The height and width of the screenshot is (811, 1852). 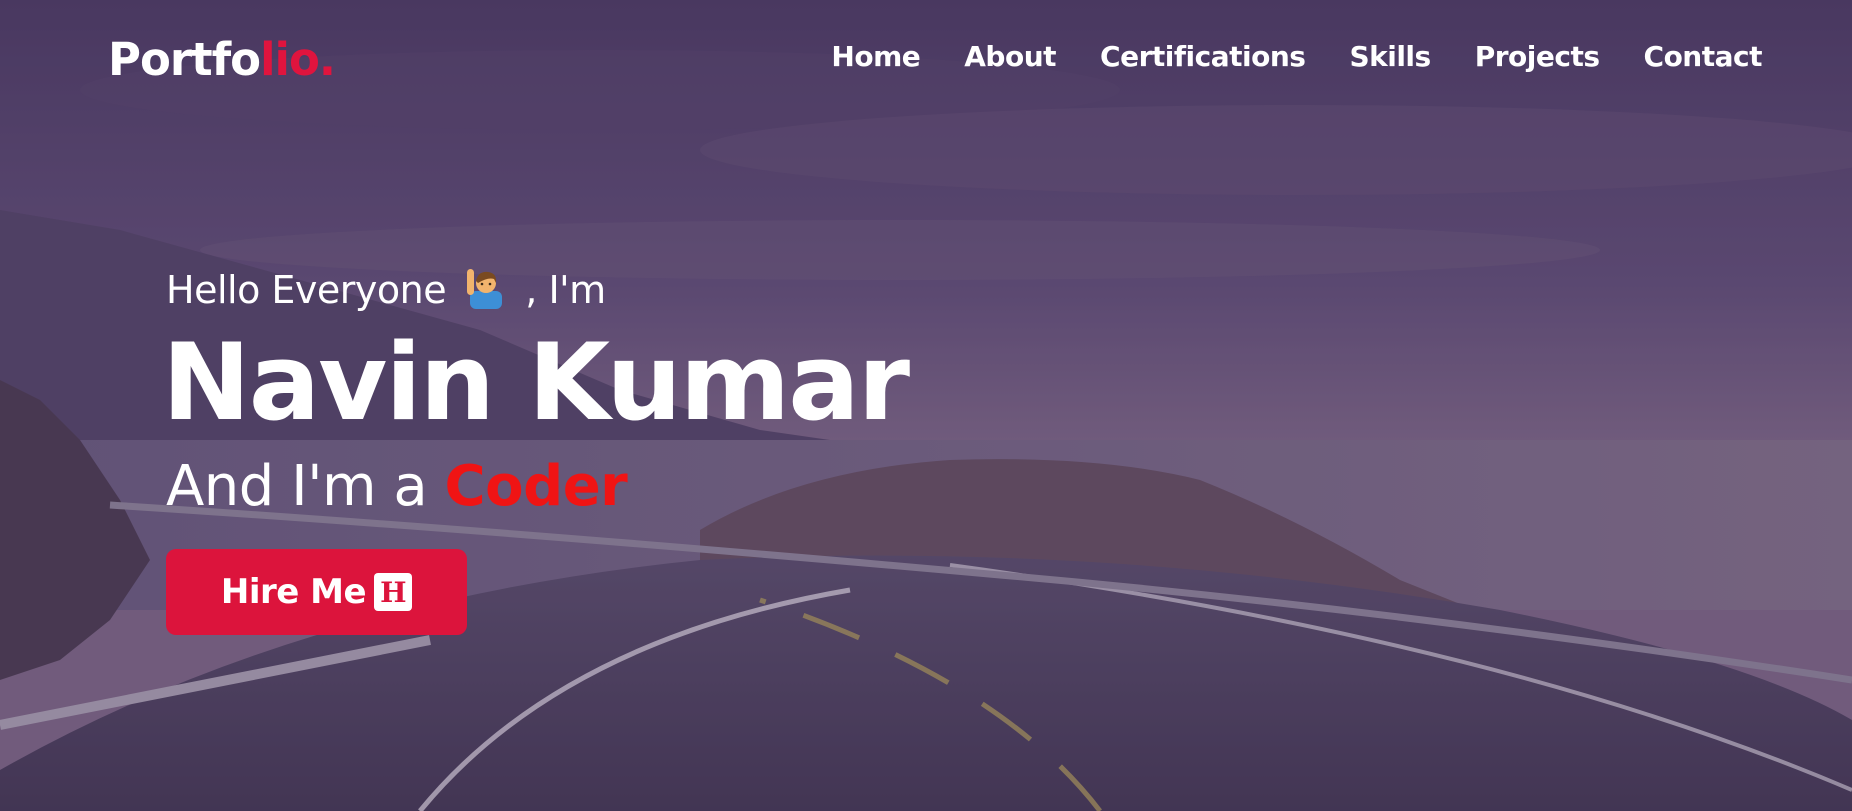 I want to click on nav-item-certifications: Certifications, so click(x=1203, y=56).